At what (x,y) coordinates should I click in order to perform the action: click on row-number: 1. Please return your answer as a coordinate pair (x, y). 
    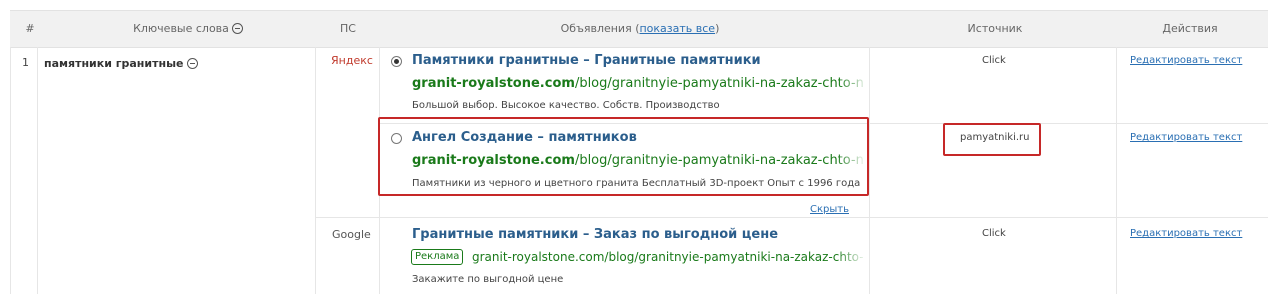
    Looking at the image, I should click on (25, 62).